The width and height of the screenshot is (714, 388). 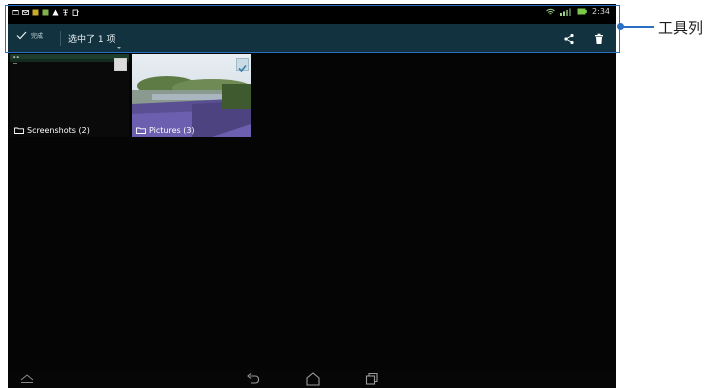 I want to click on album-name: Screenshots (2), so click(x=58, y=130).